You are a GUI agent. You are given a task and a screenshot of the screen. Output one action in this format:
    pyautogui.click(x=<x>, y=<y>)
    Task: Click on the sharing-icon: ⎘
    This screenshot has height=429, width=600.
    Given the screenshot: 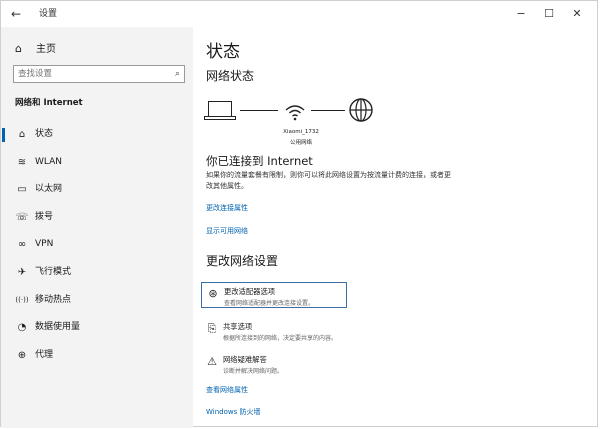 What is the action you would take?
    pyautogui.click(x=212, y=328)
    